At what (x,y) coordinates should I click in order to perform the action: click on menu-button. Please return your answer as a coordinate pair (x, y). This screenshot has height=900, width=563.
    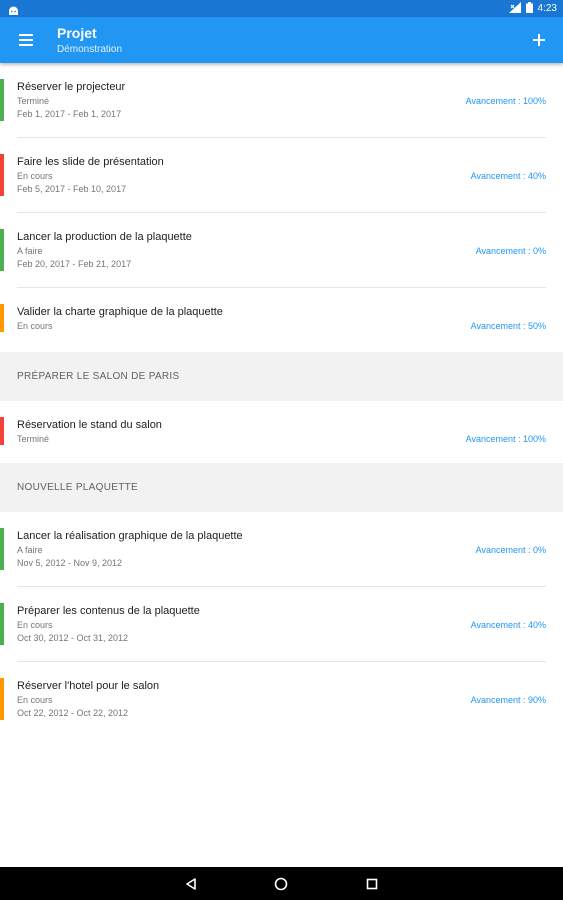
    Looking at the image, I should click on (26, 40).